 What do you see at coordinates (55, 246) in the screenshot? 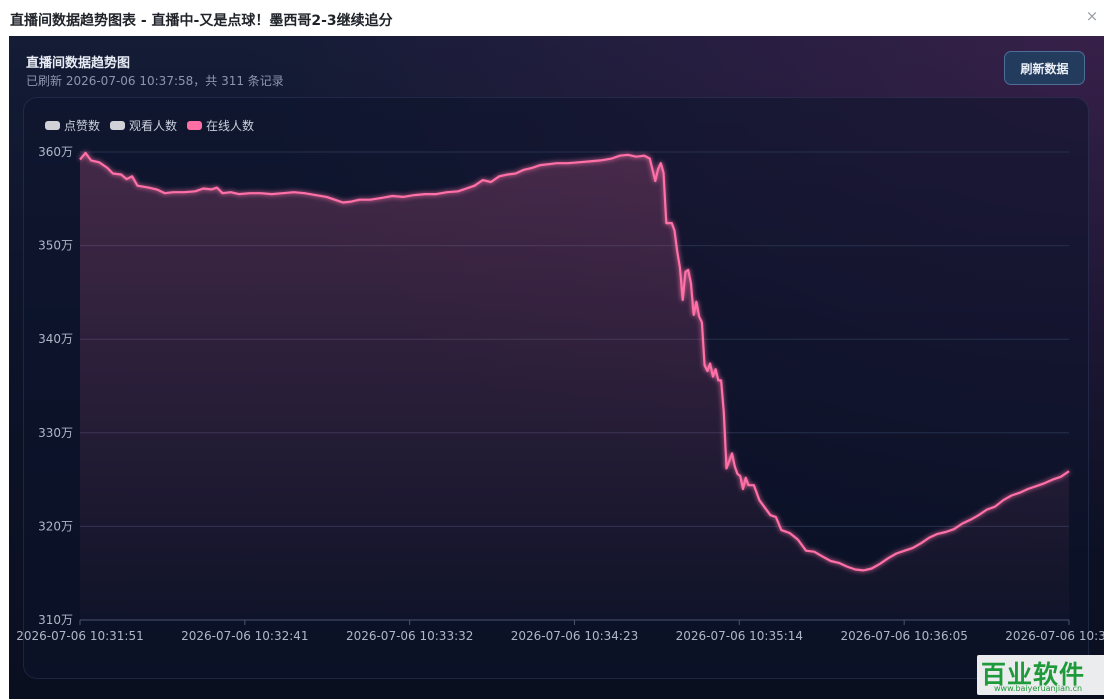
I see `y-tick-label: 350万` at bounding box center [55, 246].